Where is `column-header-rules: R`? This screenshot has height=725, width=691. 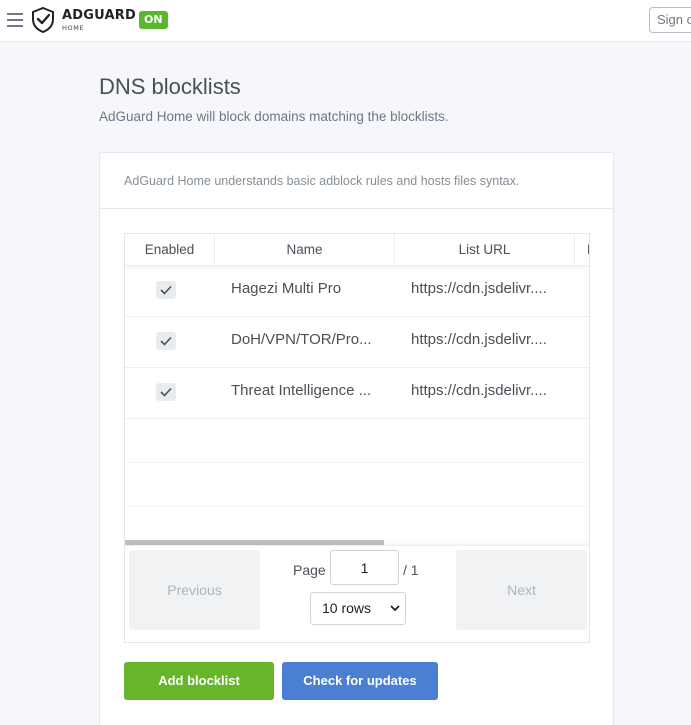
column-header-rules: R is located at coordinates (582, 250).